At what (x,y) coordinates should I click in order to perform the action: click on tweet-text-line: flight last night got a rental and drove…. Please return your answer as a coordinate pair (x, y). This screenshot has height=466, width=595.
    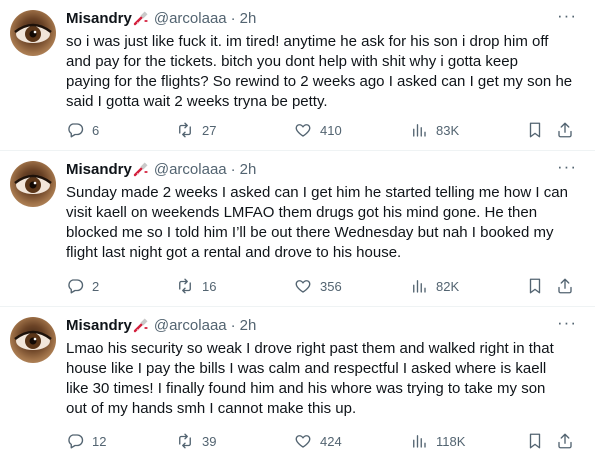
    Looking at the image, I should click on (234, 252).